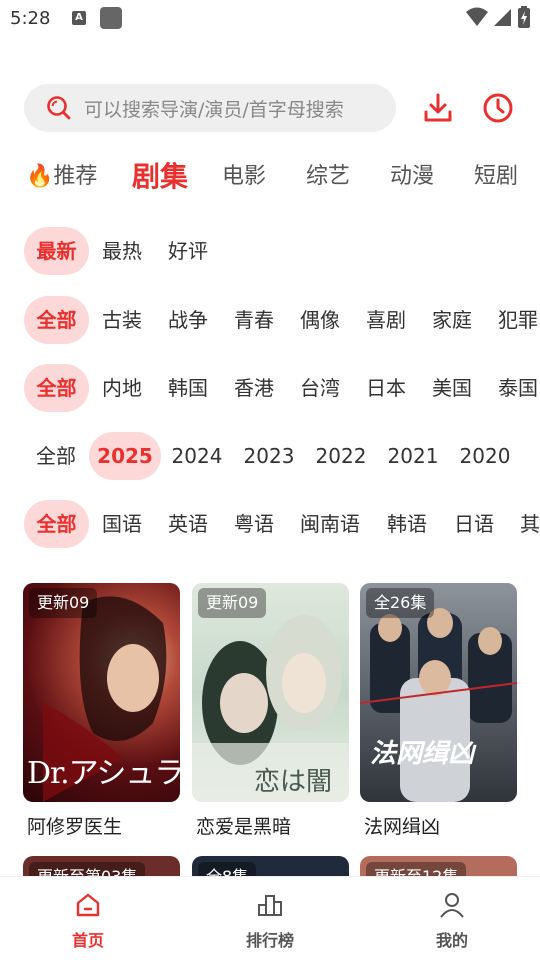 Image resolution: width=540 pixels, height=960 pixels. Describe the element at coordinates (502, 17) in the screenshot. I see `cellular-icon` at that location.